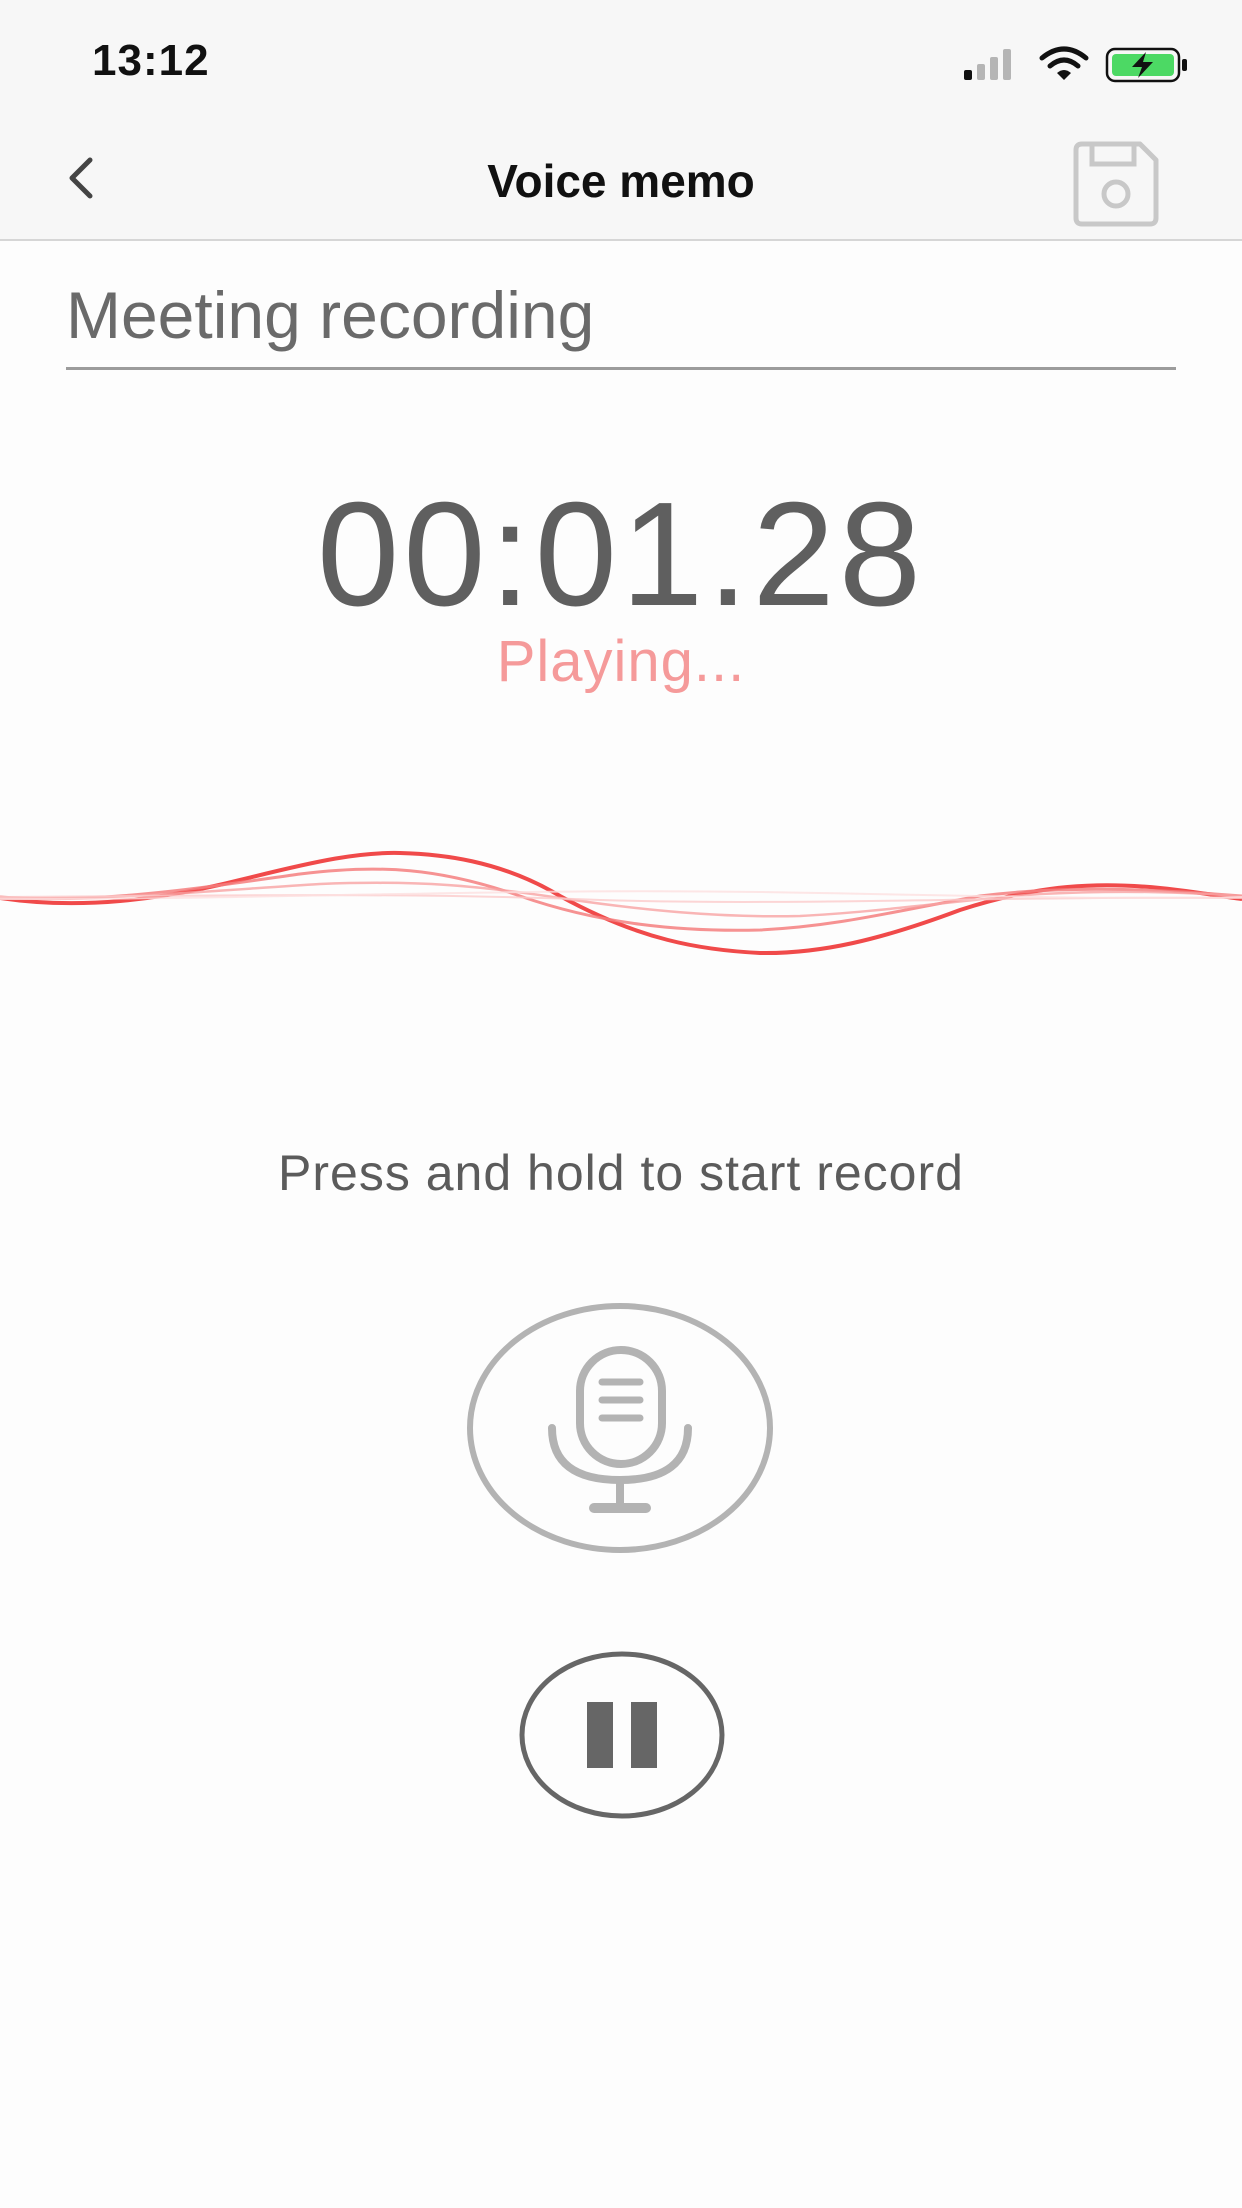  What do you see at coordinates (621, 60) in the screenshot?
I see `status-bar: 13:12` at bounding box center [621, 60].